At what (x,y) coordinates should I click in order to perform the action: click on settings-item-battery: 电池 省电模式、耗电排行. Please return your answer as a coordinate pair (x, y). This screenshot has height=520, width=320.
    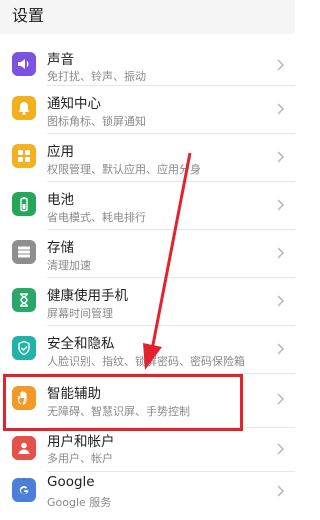
    Looking at the image, I should click on (147, 206).